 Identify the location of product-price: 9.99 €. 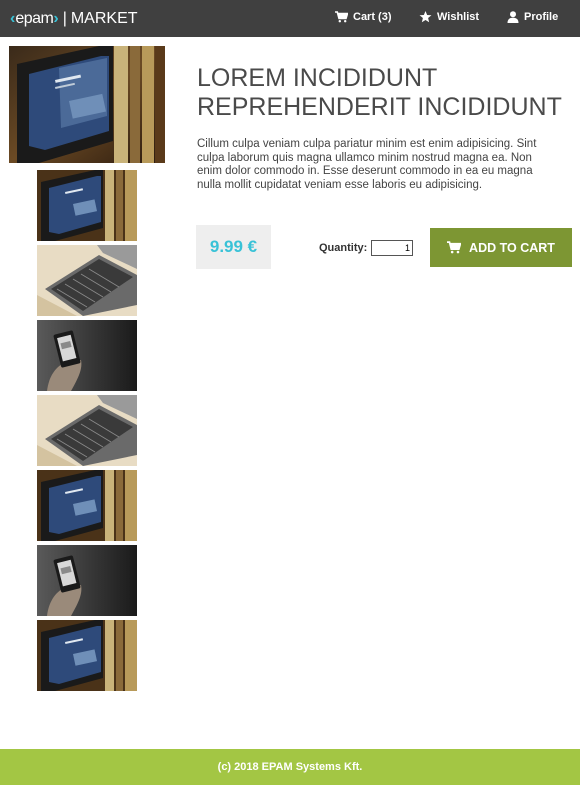
(233, 246).